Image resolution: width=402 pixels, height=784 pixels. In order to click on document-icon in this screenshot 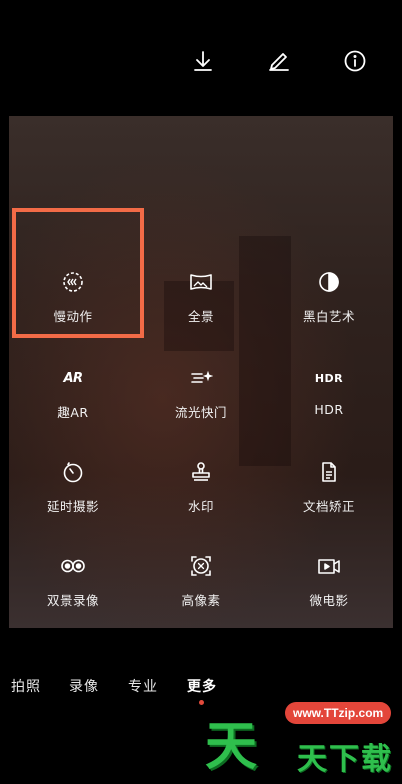, I will do `click(329, 472)`.